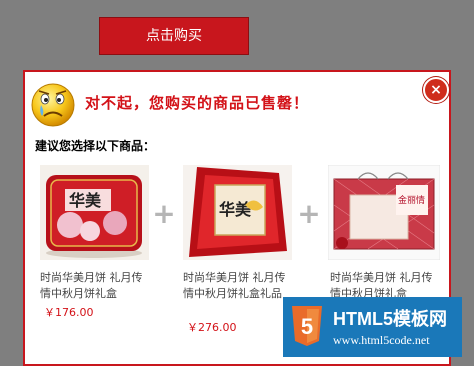  What do you see at coordinates (197, 103) in the screenshot?
I see `sold-out-message: 对不起，您购买的商品已售罄！` at bounding box center [197, 103].